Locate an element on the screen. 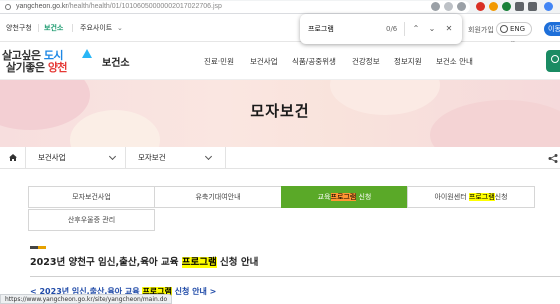 The width and height of the screenshot is (560, 304). chevron-down-icon: ⌄ is located at coordinates (120, 28).